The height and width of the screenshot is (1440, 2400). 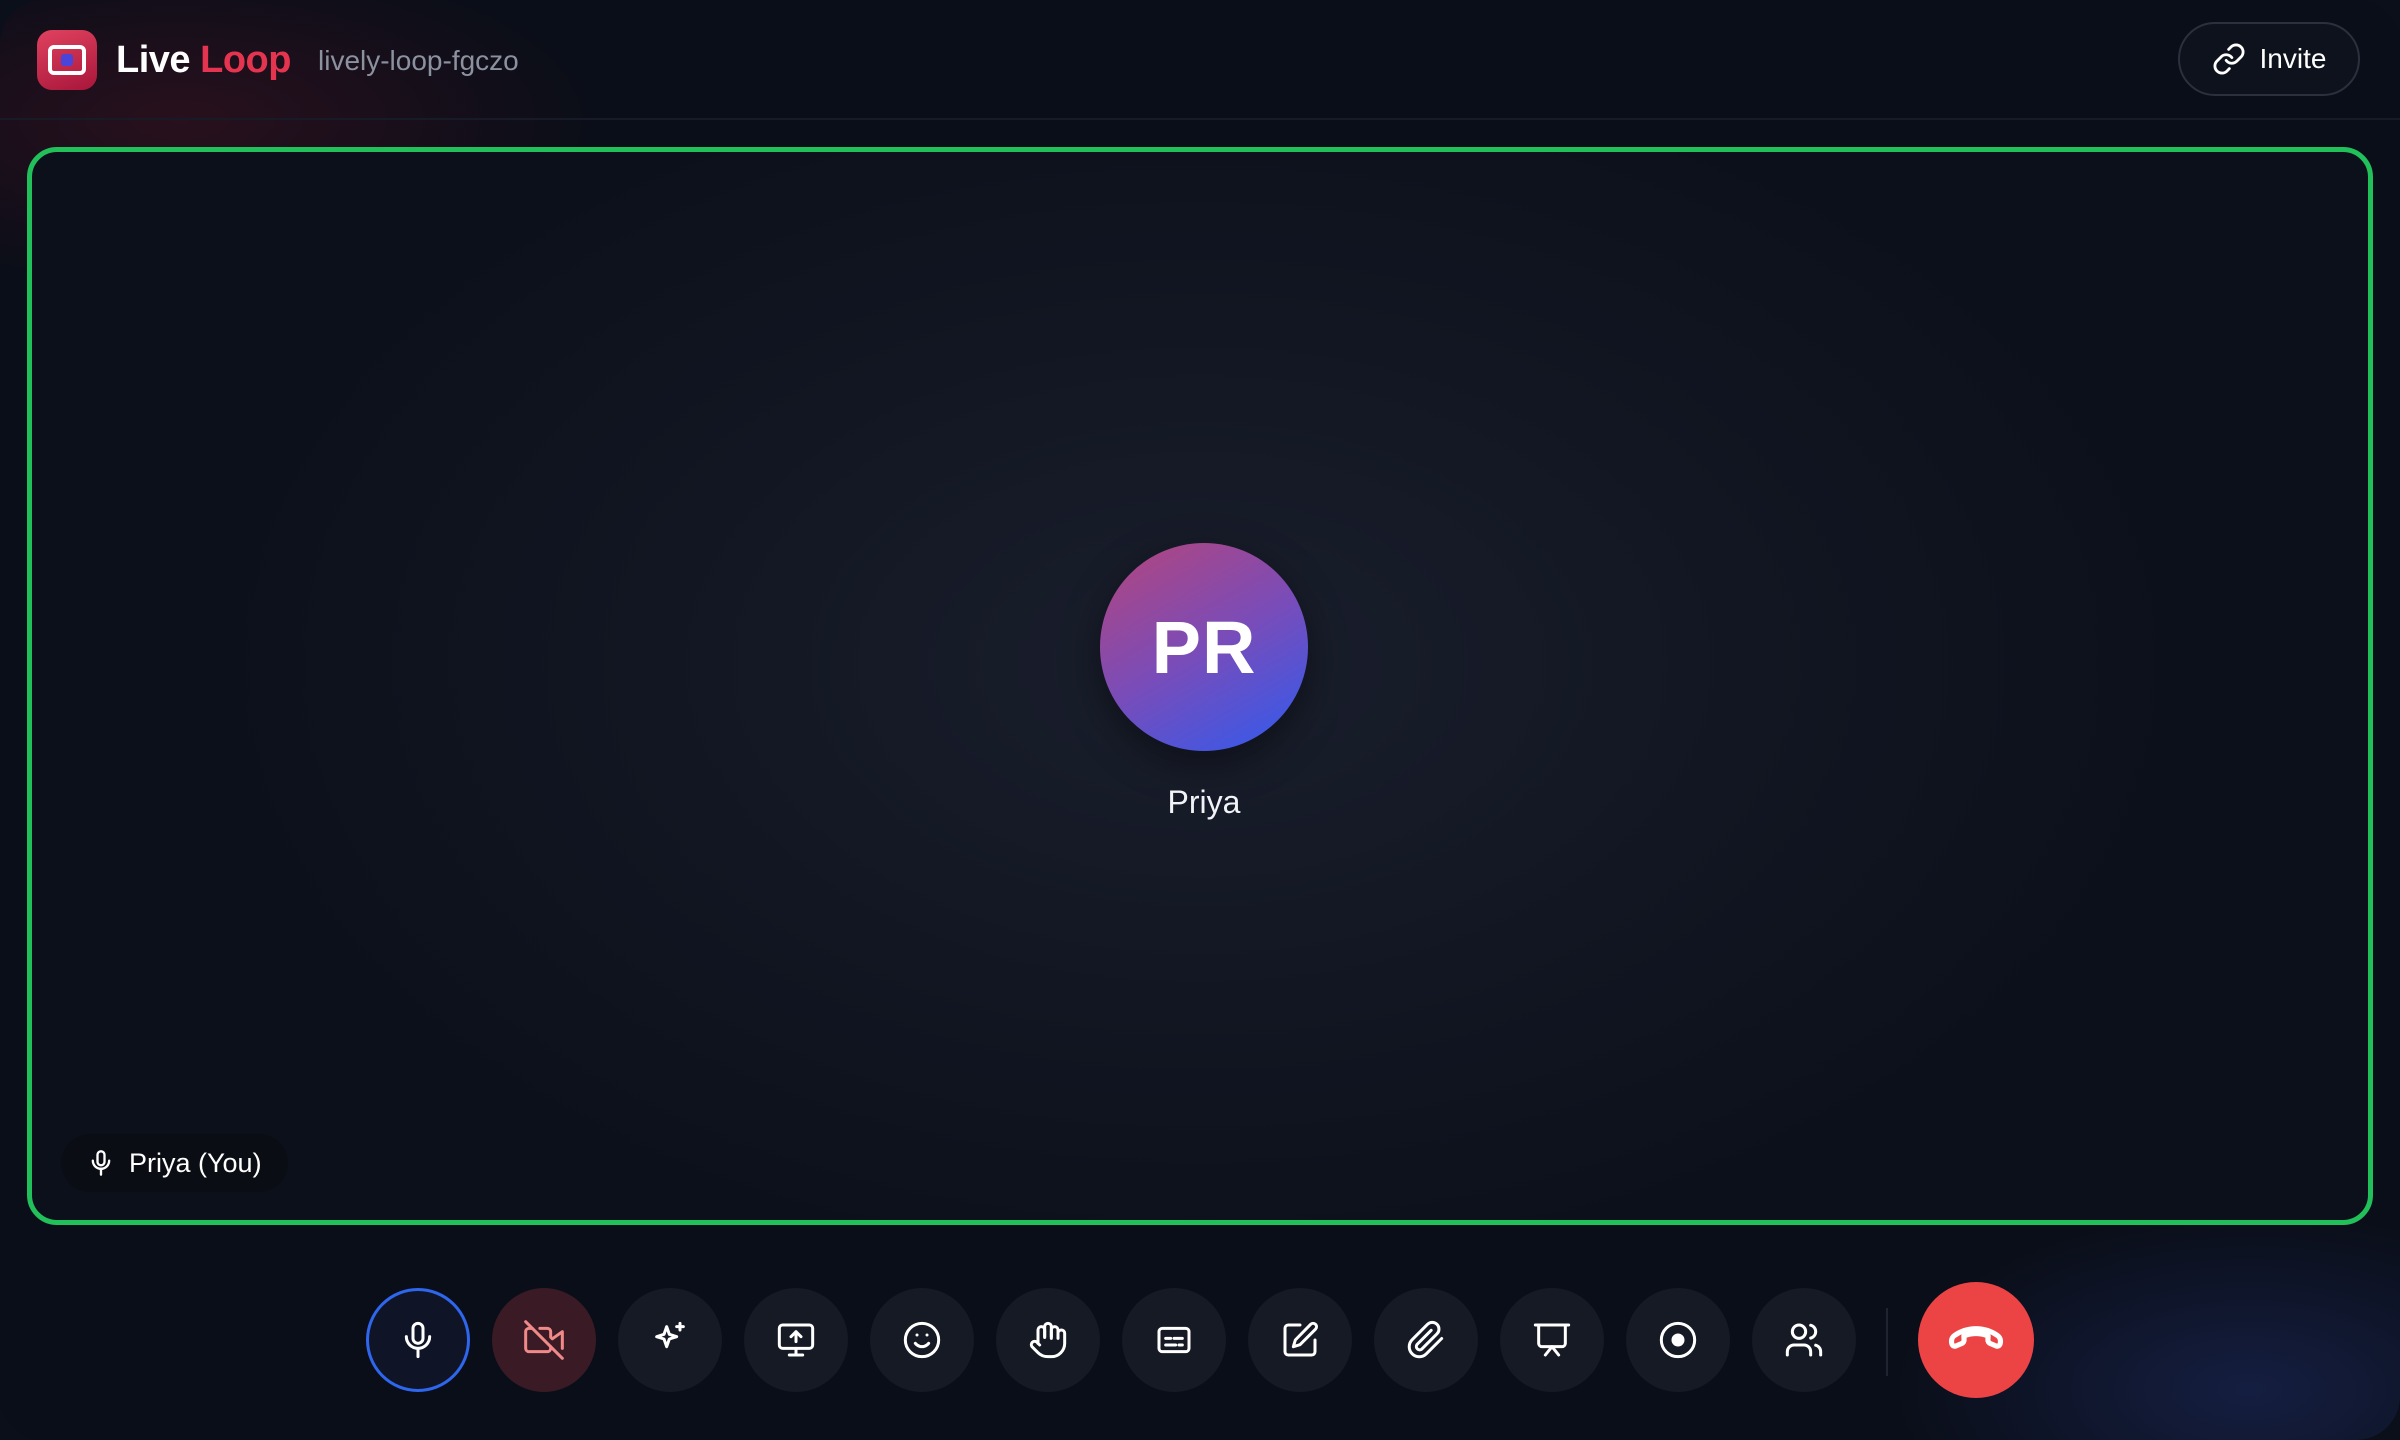 I want to click on camera-off-icon, so click(x=544, y=1340).